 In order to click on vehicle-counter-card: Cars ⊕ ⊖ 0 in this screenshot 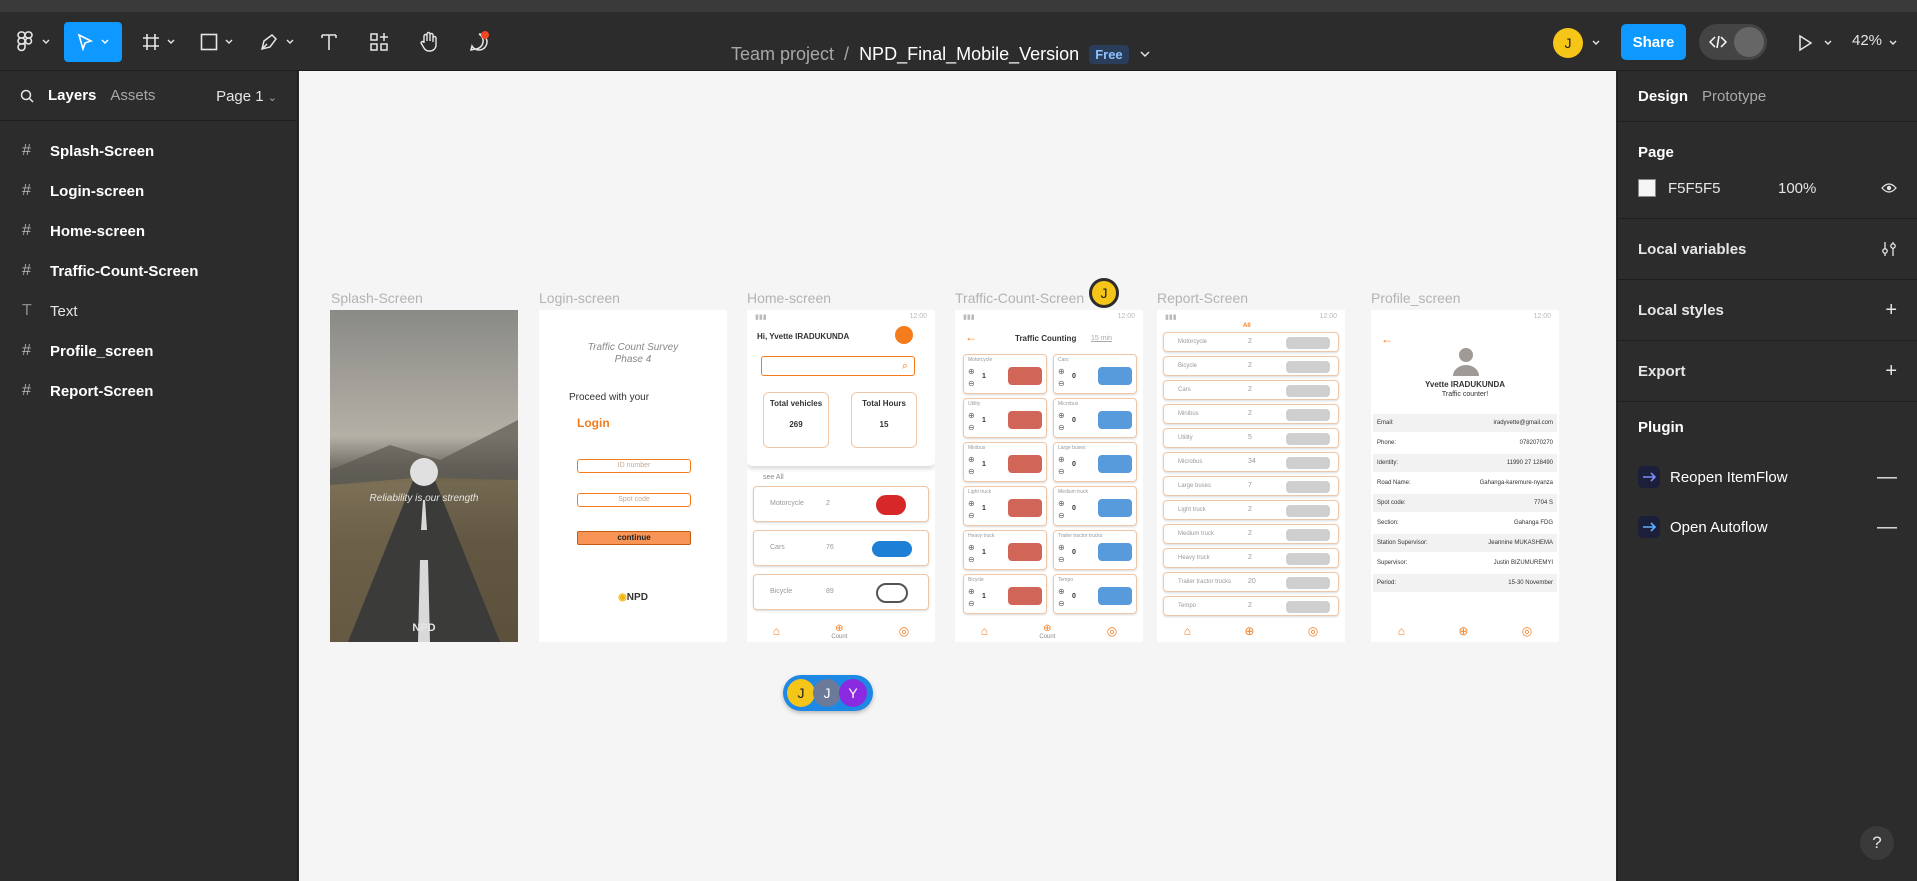, I will do `click(1095, 374)`.